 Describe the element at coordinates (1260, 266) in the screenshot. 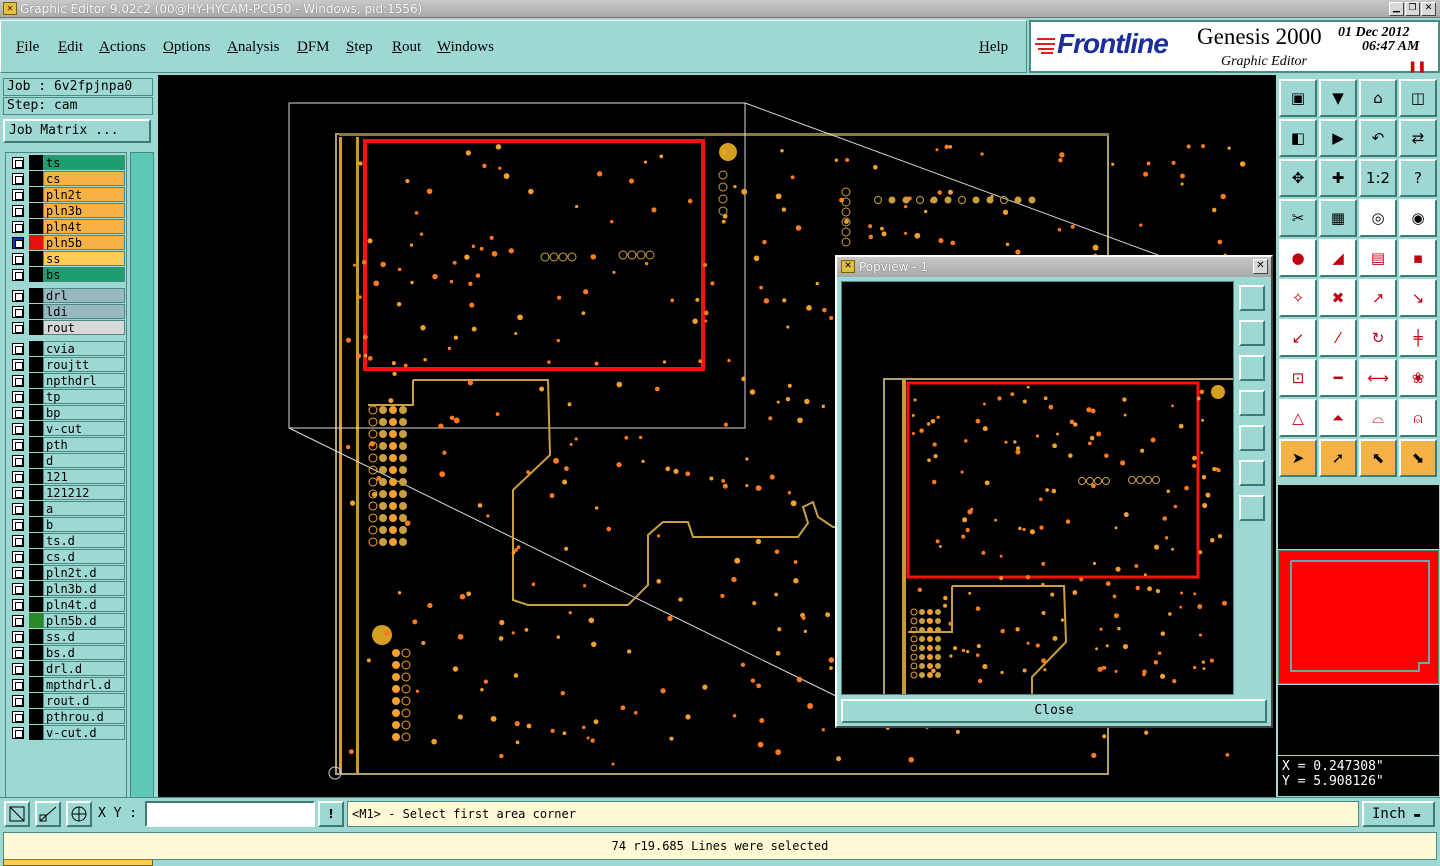

I see `close-icon: ✕` at that location.